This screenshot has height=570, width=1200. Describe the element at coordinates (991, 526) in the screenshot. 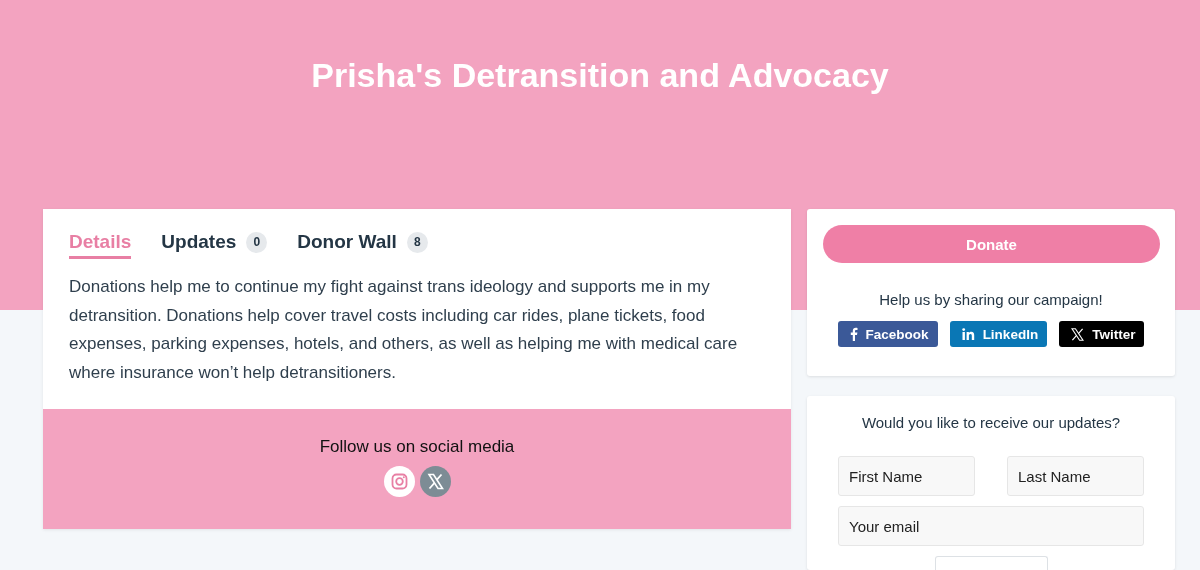

I see `email-field: Your email` at that location.